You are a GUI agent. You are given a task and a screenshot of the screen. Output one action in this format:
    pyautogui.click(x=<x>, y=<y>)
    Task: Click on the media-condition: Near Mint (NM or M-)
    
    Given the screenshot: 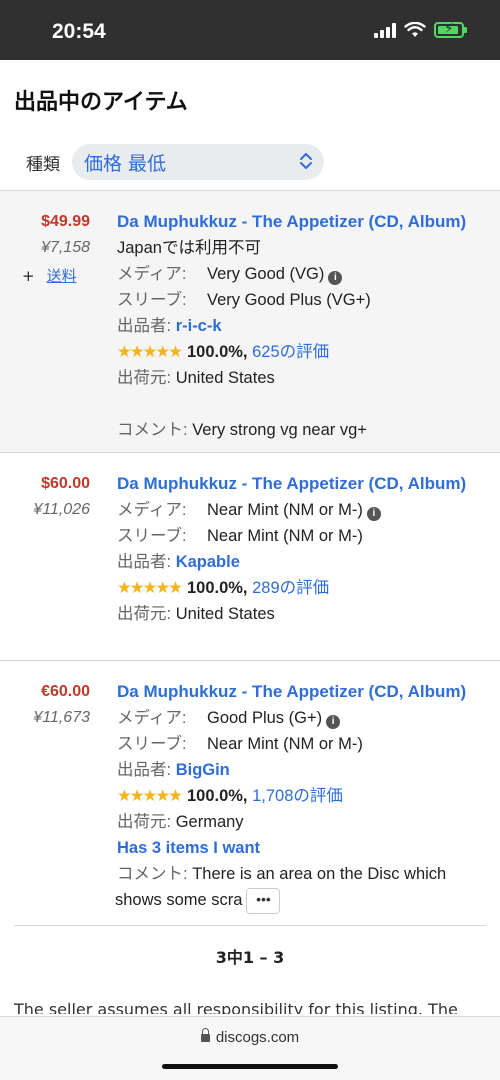 What is the action you would take?
    pyautogui.click(x=285, y=510)
    